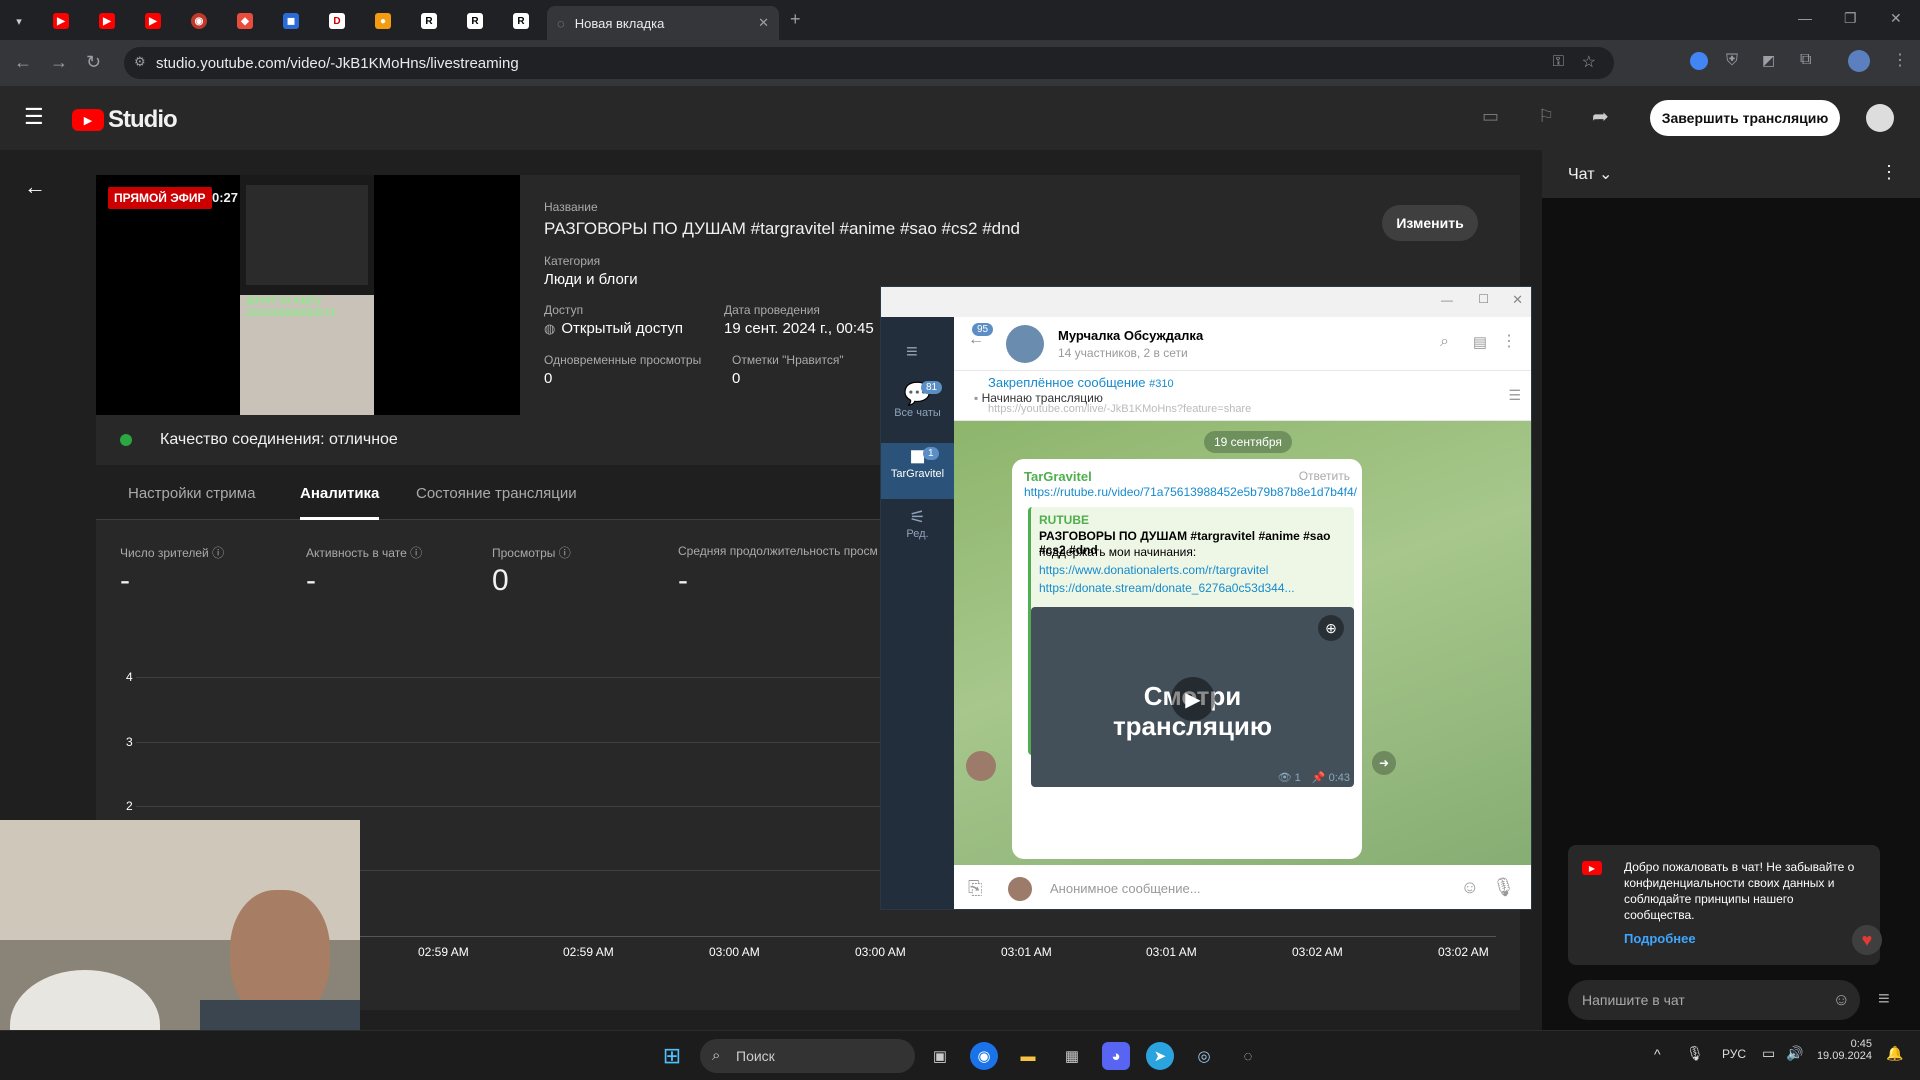 This screenshot has height=1080, width=1920. I want to click on chat-menu-icon: ⋮, so click(1889, 172).